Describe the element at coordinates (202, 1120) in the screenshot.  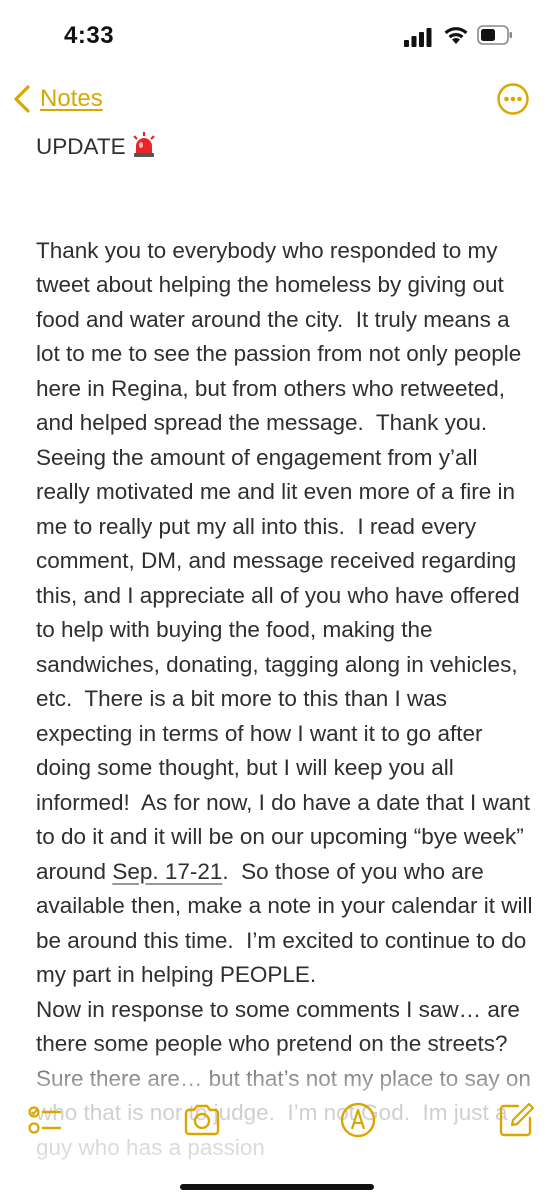
I see `camera-icon` at that location.